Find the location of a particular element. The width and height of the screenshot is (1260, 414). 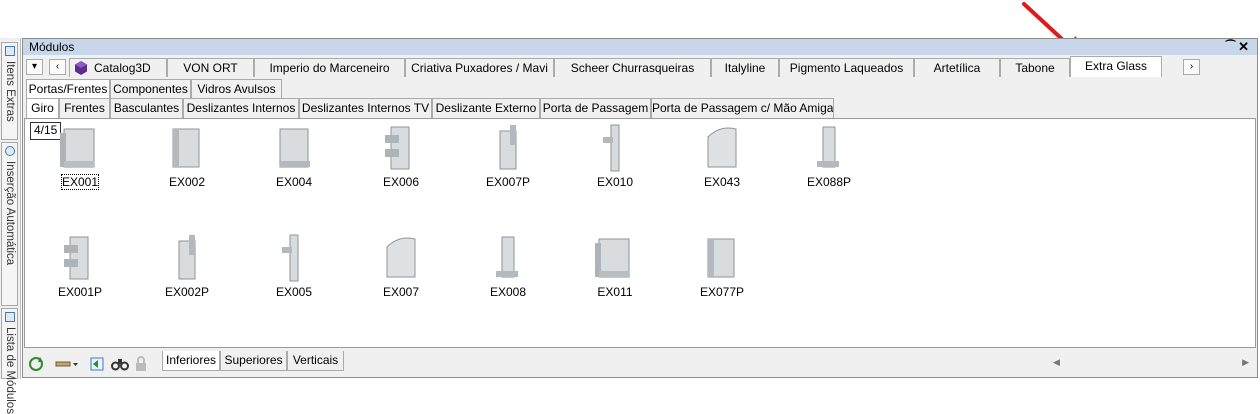

tab-label: Artetílica is located at coordinates (957, 68).